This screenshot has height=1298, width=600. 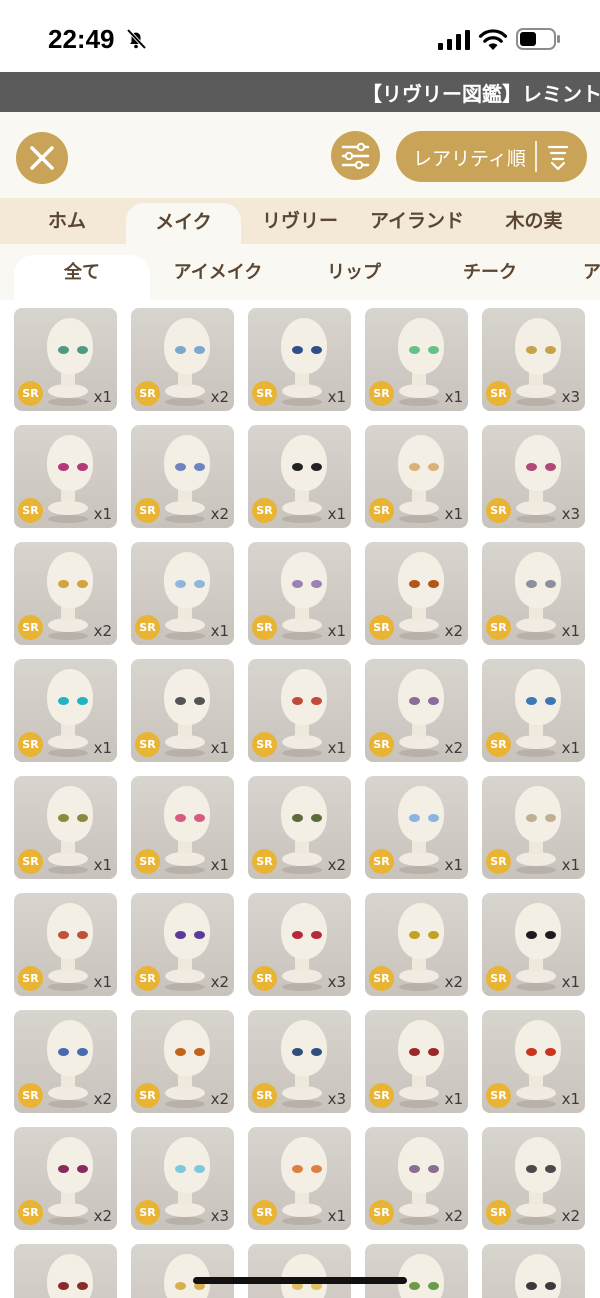 What do you see at coordinates (586, 272) in the screenshot?
I see `subtab-more: ア` at bounding box center [586, 272].